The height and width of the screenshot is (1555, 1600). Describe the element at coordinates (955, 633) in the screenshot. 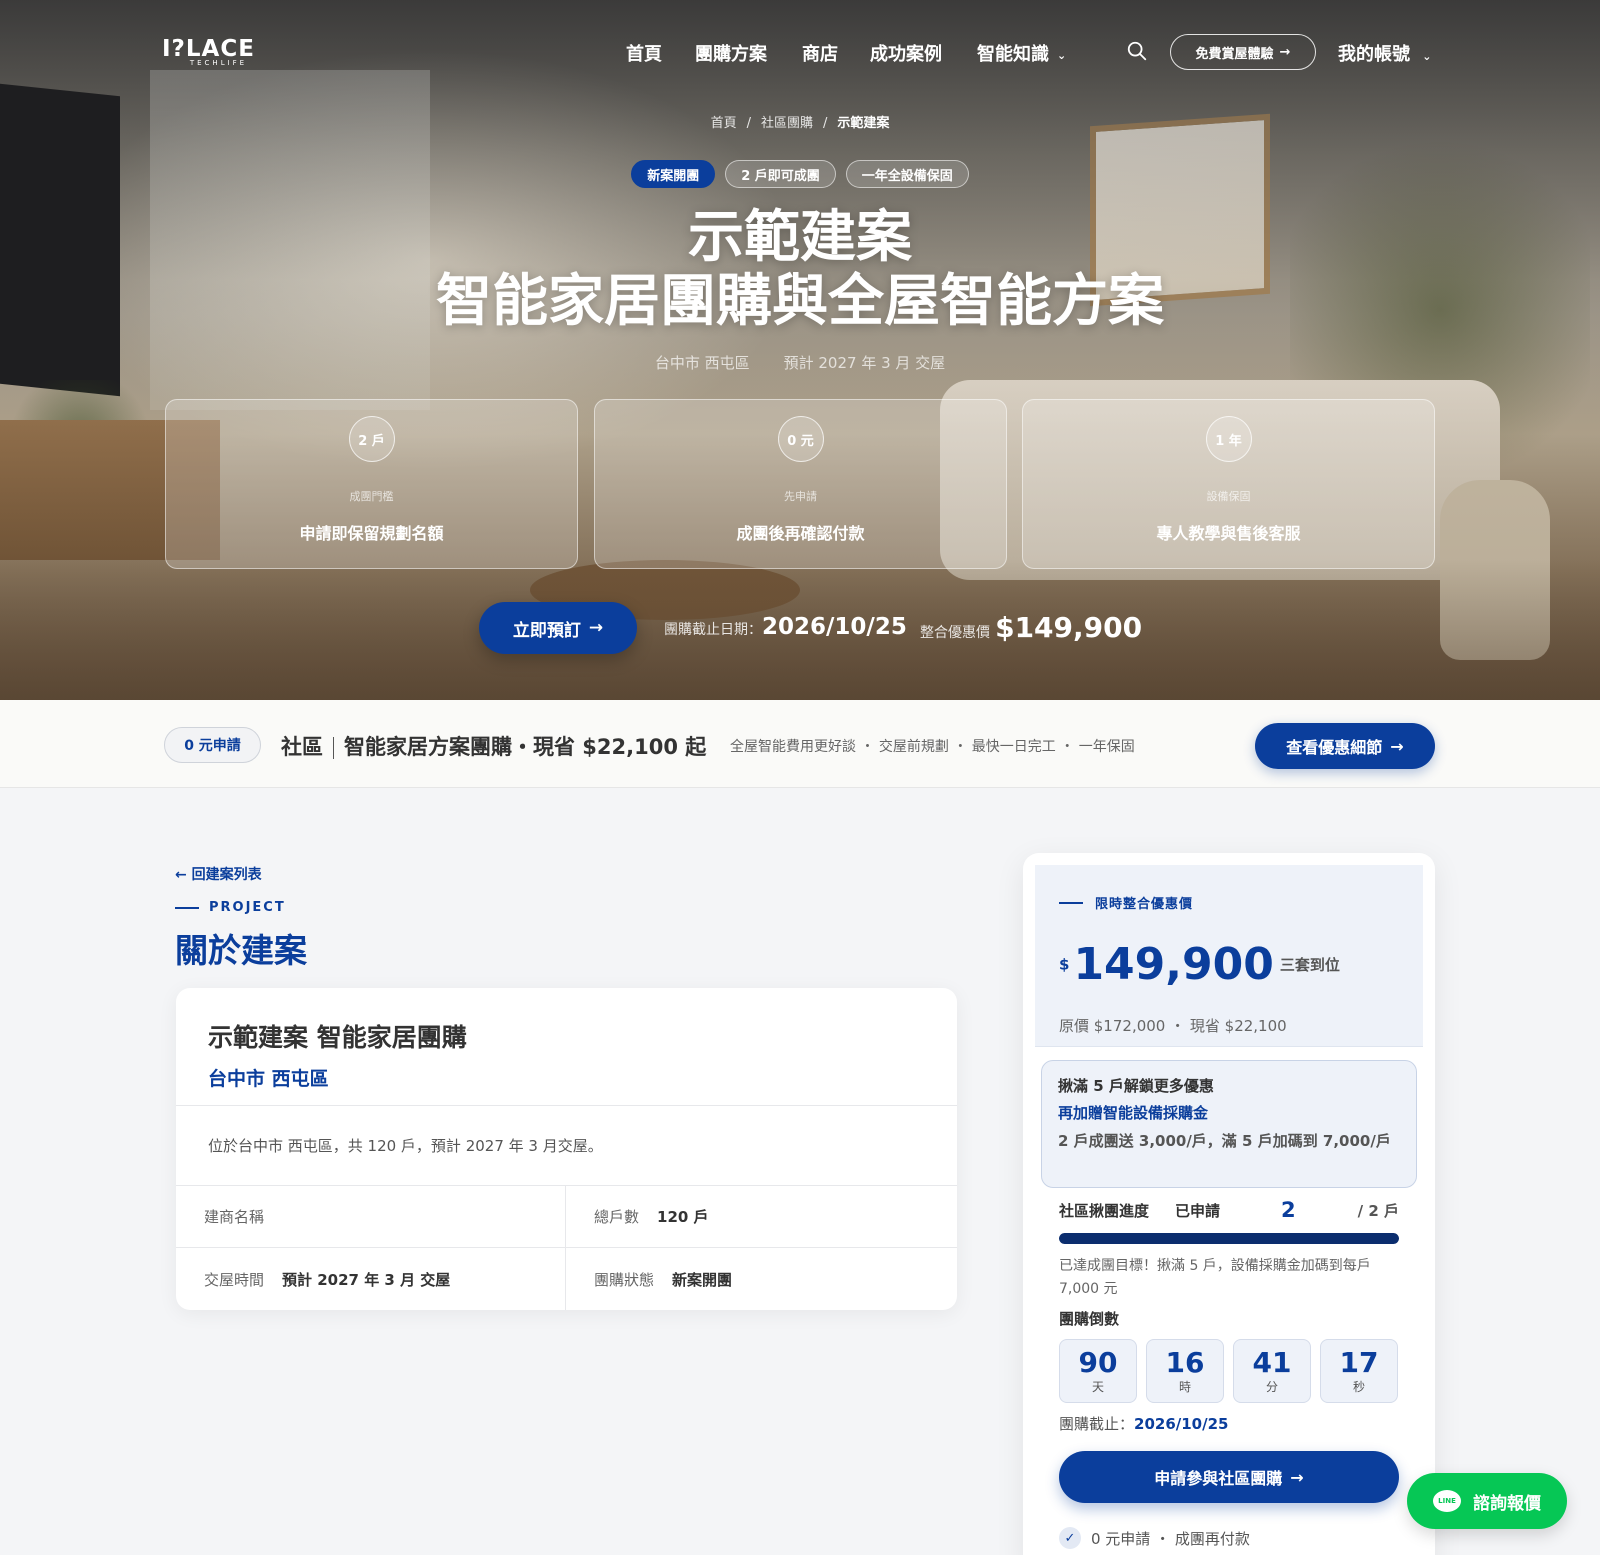

I see `hero-price-label: 整合優惠價` at that location.